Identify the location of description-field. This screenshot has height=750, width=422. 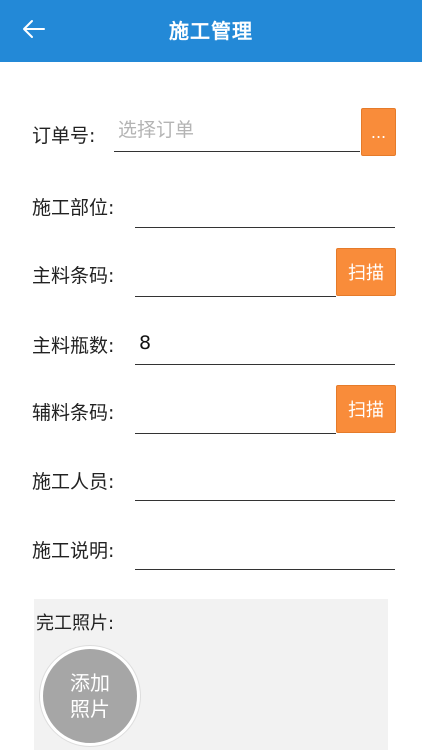
(265, 549).